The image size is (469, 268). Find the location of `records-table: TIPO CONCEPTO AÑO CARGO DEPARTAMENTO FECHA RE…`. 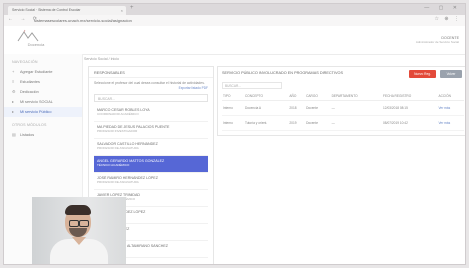

records-table: TIPO CONCEPTO AÑO CARGO DEPARTAMENTO FECHA RE… is located at coordinates (343, 111).